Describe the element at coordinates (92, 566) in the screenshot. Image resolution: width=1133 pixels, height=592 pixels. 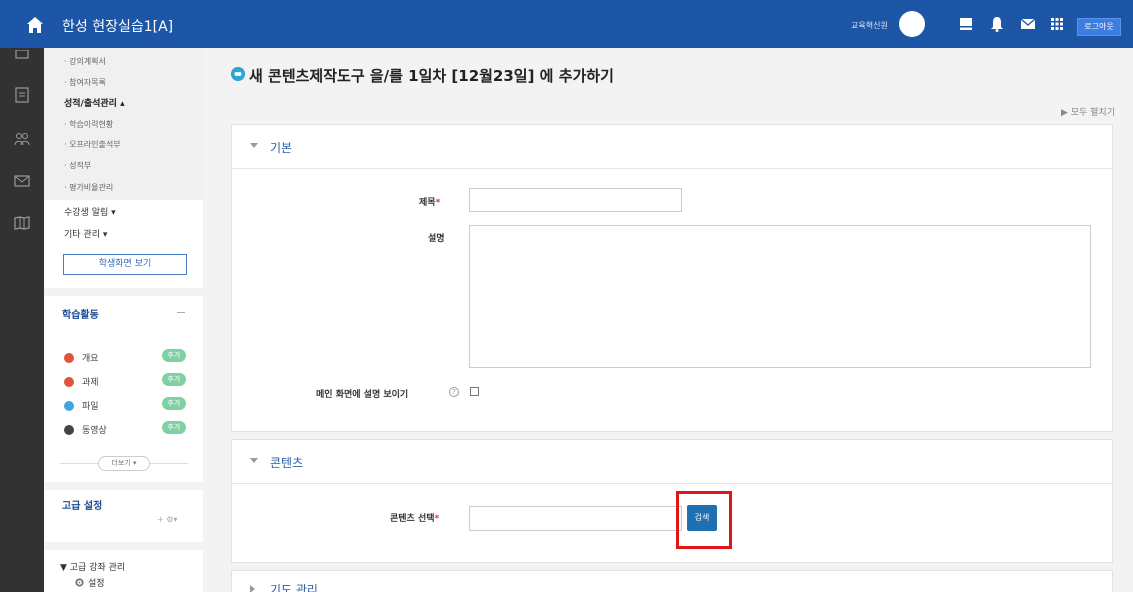
I see `advanced-course-manage: ▼ 고급 강좌 관리` at that location.